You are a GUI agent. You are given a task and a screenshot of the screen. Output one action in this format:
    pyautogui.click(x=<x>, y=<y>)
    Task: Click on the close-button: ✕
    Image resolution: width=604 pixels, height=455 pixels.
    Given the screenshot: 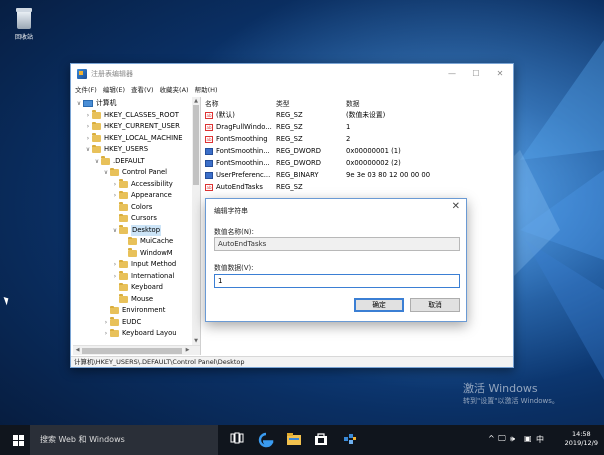 What is the action you would take?
    pyautogui.click(x=500, y=74)
    